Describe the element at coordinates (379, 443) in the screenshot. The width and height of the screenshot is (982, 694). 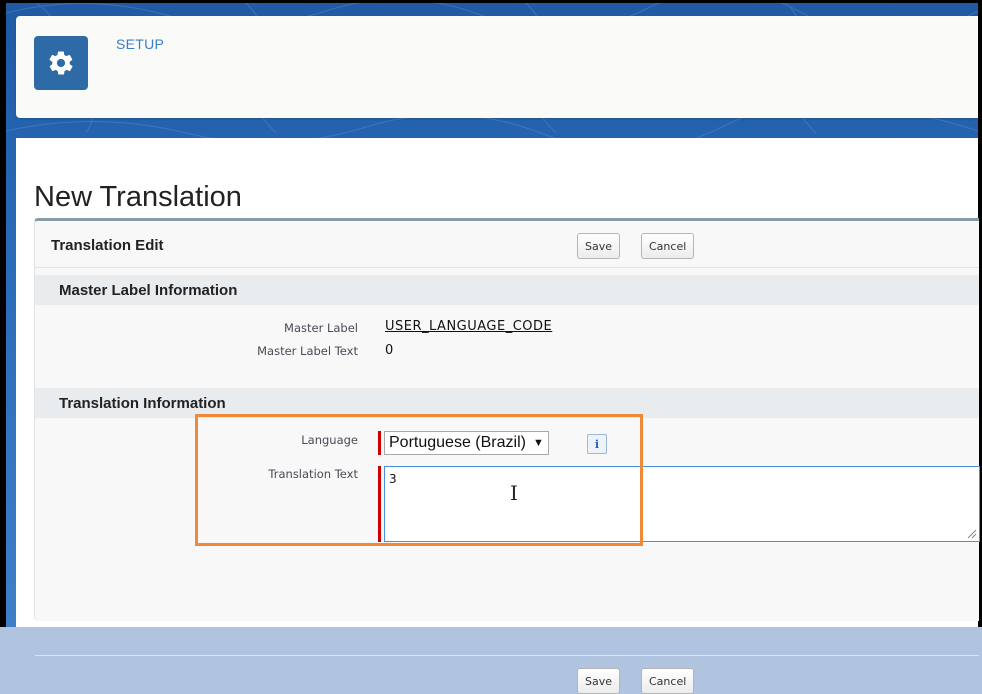
I see `language-required-indicator` at that location.